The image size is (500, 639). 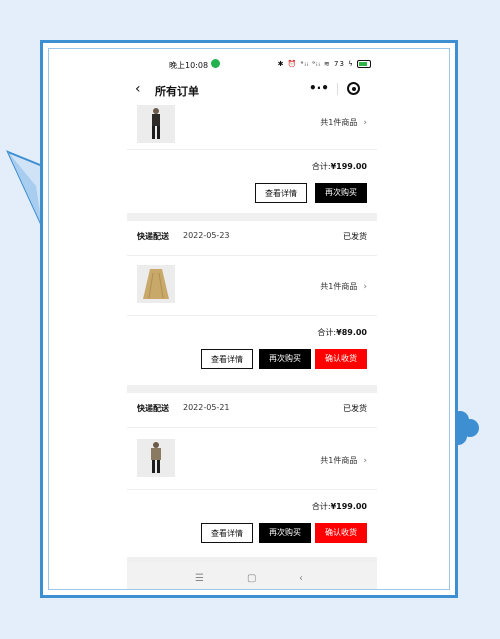 I want to click on skirt-product-icon, so click(x=156, y=284).